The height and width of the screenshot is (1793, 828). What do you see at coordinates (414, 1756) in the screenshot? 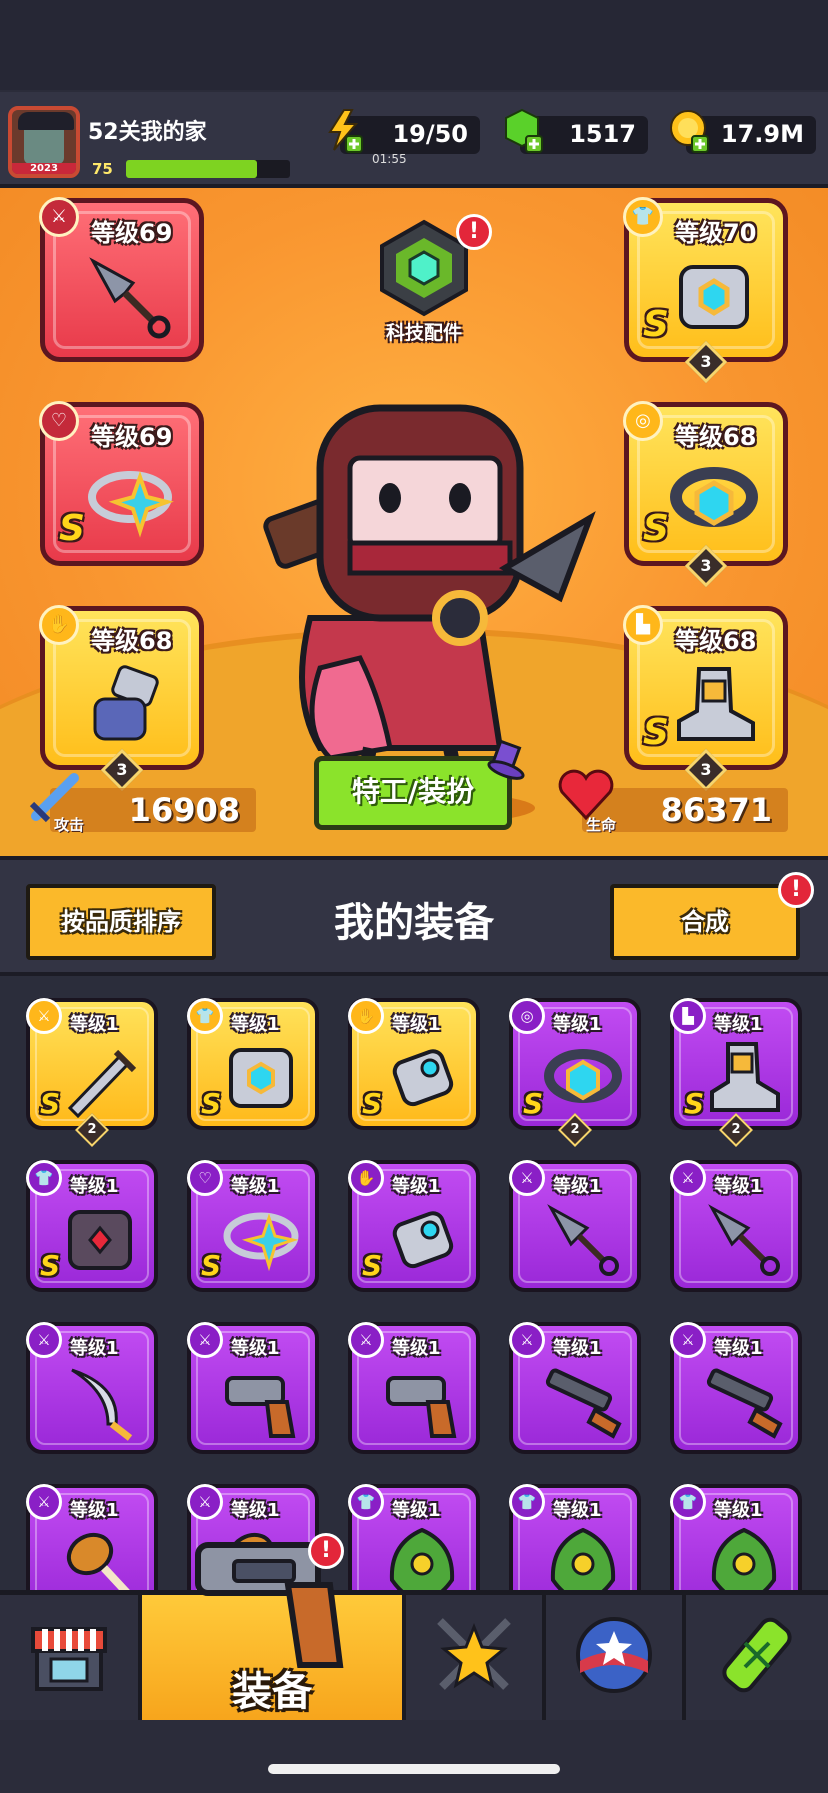
I see `home-indicator-area` at bounding box center [414, 1756].